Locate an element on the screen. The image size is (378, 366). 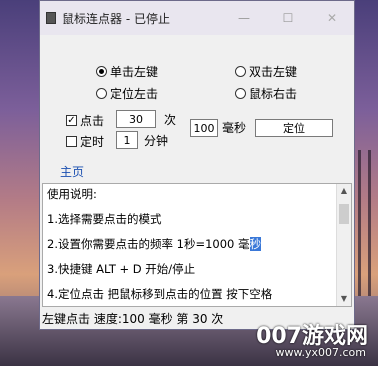
click-unit: 次 is located at coordinates (170, 120).